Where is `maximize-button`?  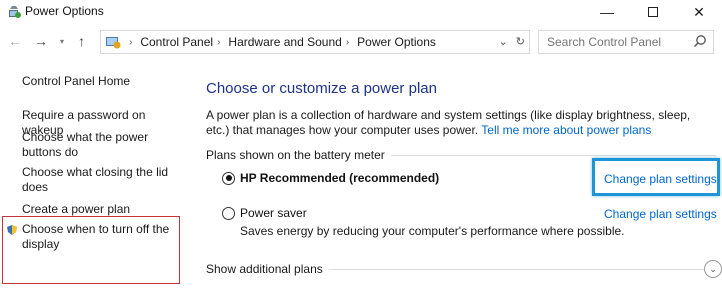
maximize-button is located at coordinates (653, 12).